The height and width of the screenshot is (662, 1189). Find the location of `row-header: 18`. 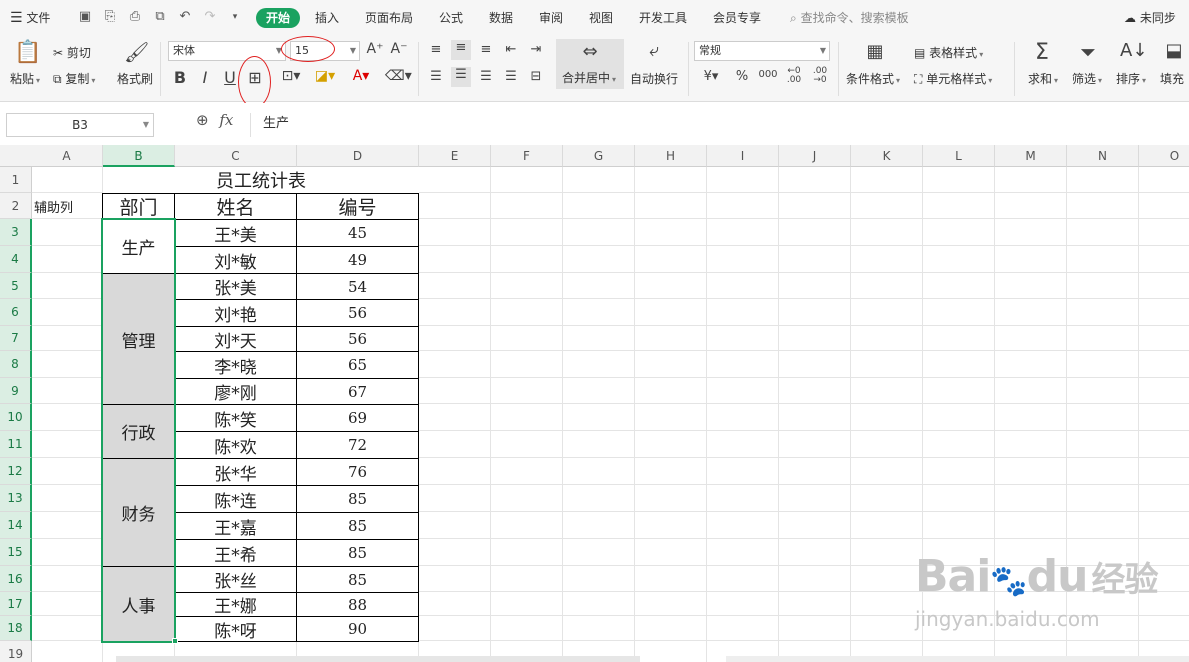

row-header: 18 is located at coordinates (16, 628).